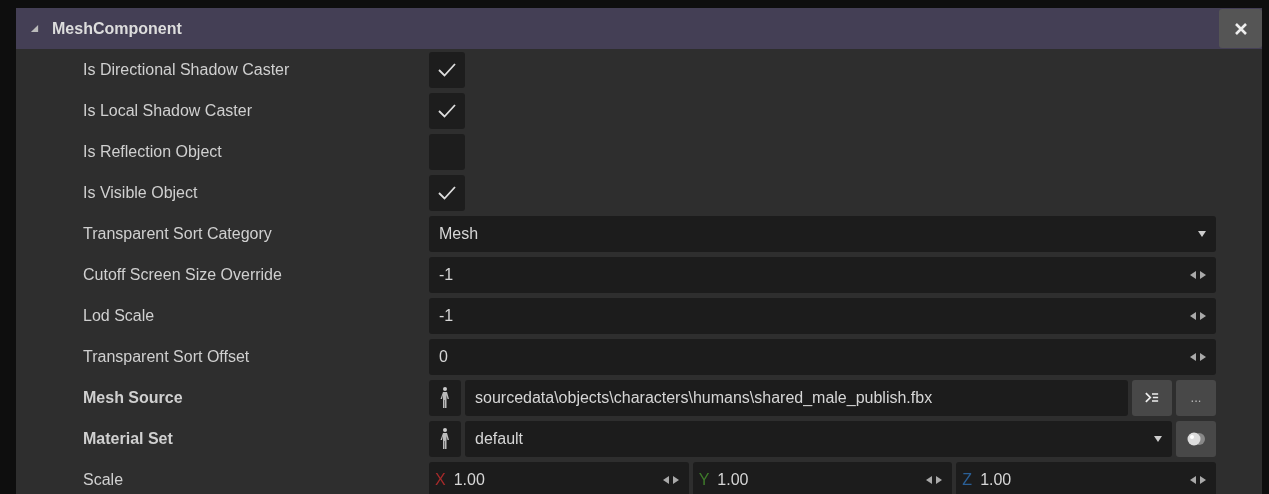 The height and width of the screenshot is (494, 1269). Describe the element at coordinates (133, 397) in the screenshot. I see `property-label: Mesh Source` at that location.